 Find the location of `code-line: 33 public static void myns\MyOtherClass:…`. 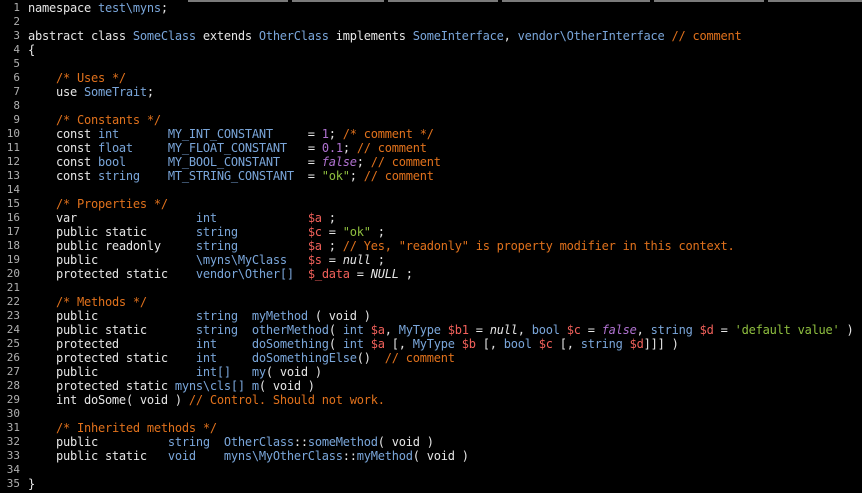

code-line: 33 public static void myns\MyOtherClass:… is located at coordinates (431, 456).